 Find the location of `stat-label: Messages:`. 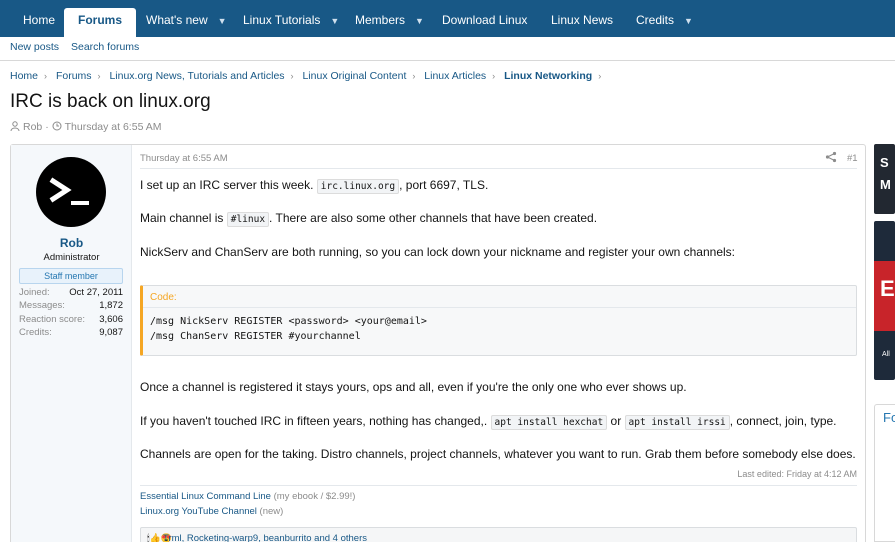

stat-label: Messages: is located at coordinates (42, 305).